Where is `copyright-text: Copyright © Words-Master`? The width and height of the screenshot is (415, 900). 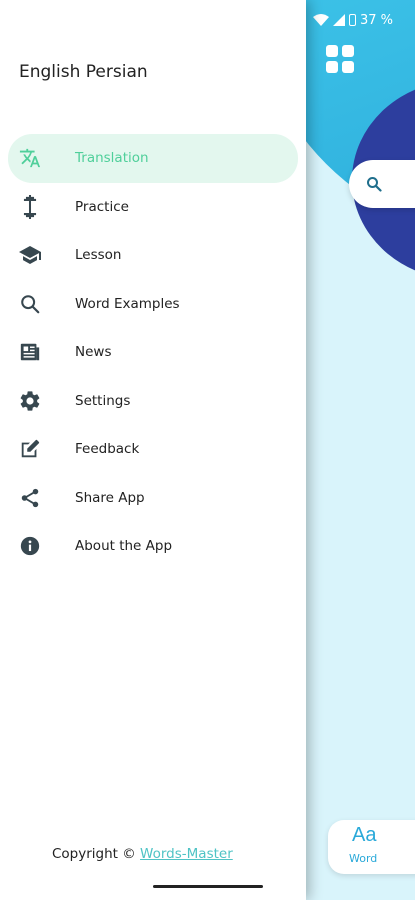
copyright-text: Copyright © Words-Master is located at coordinates (142, 854).